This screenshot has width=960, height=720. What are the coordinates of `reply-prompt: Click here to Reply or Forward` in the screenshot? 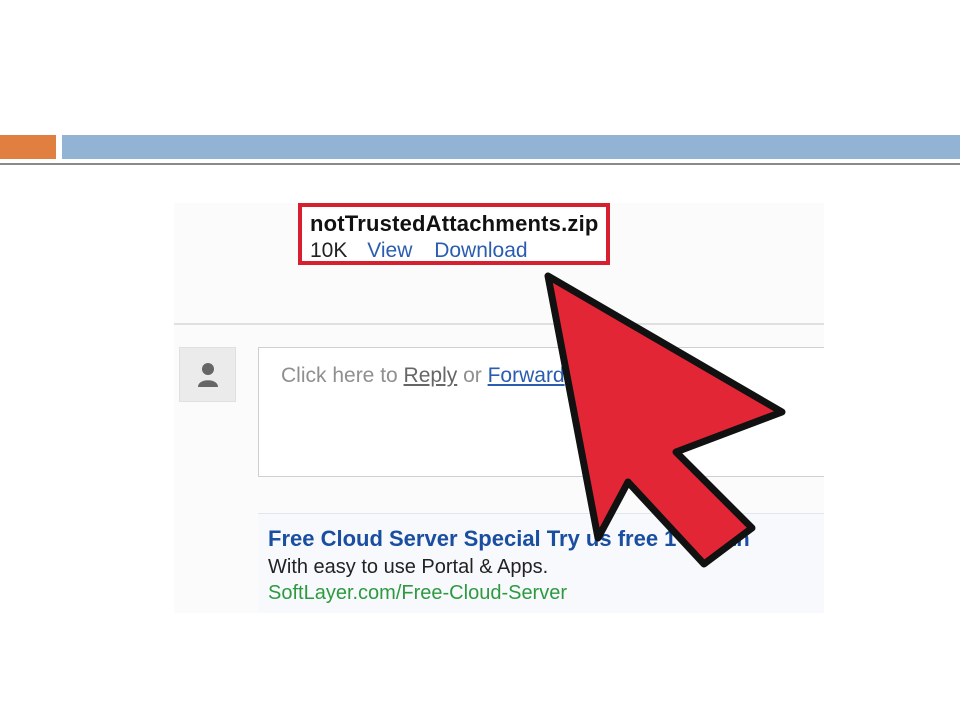 It's located at (423, 376).